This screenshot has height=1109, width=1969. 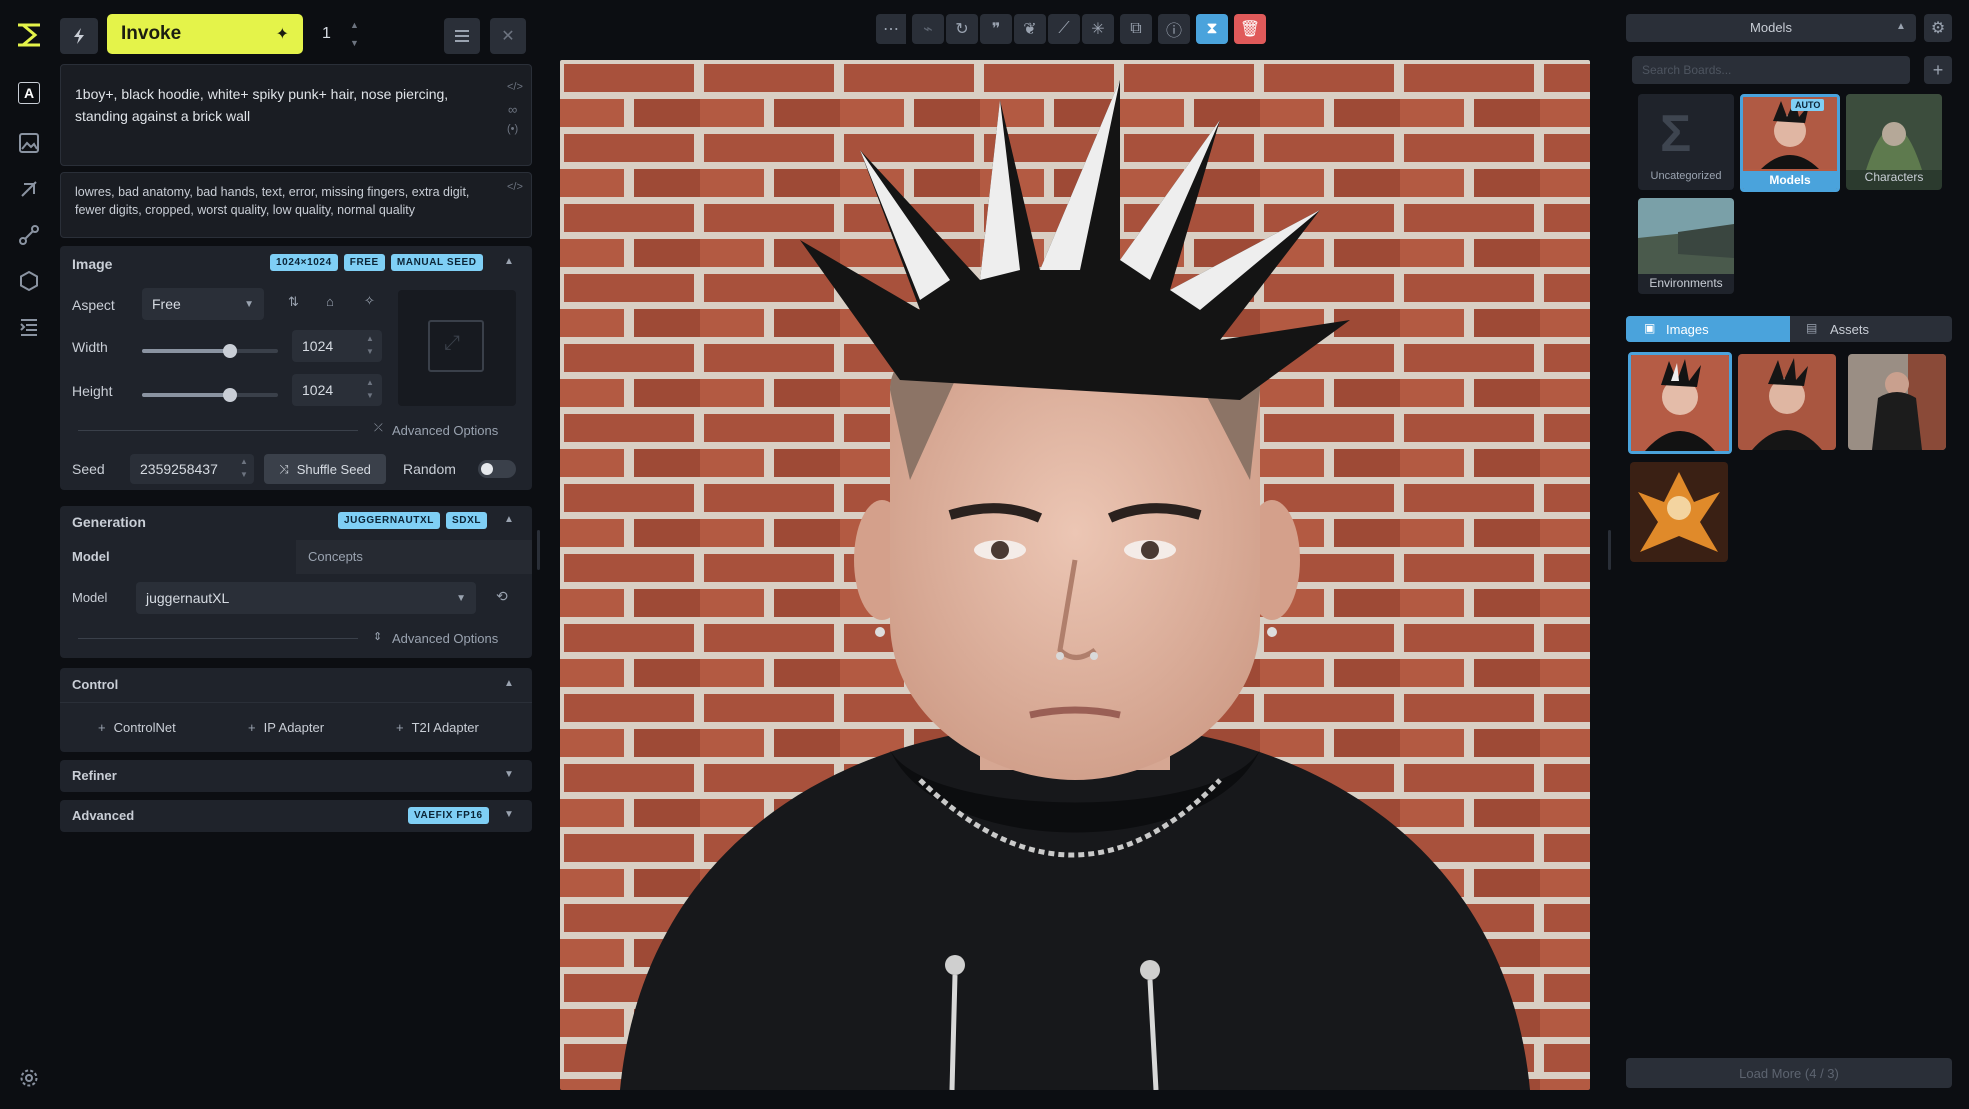 I want to click on optimal-size-icon: ✧, so click(x=369, y=301).